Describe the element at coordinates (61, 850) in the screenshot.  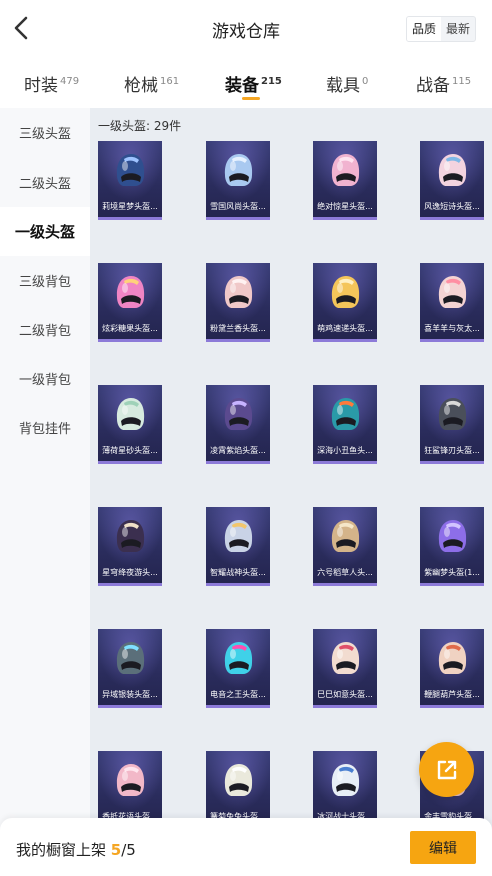
I see `shelf-label: 我的橱窗上架` at that location.